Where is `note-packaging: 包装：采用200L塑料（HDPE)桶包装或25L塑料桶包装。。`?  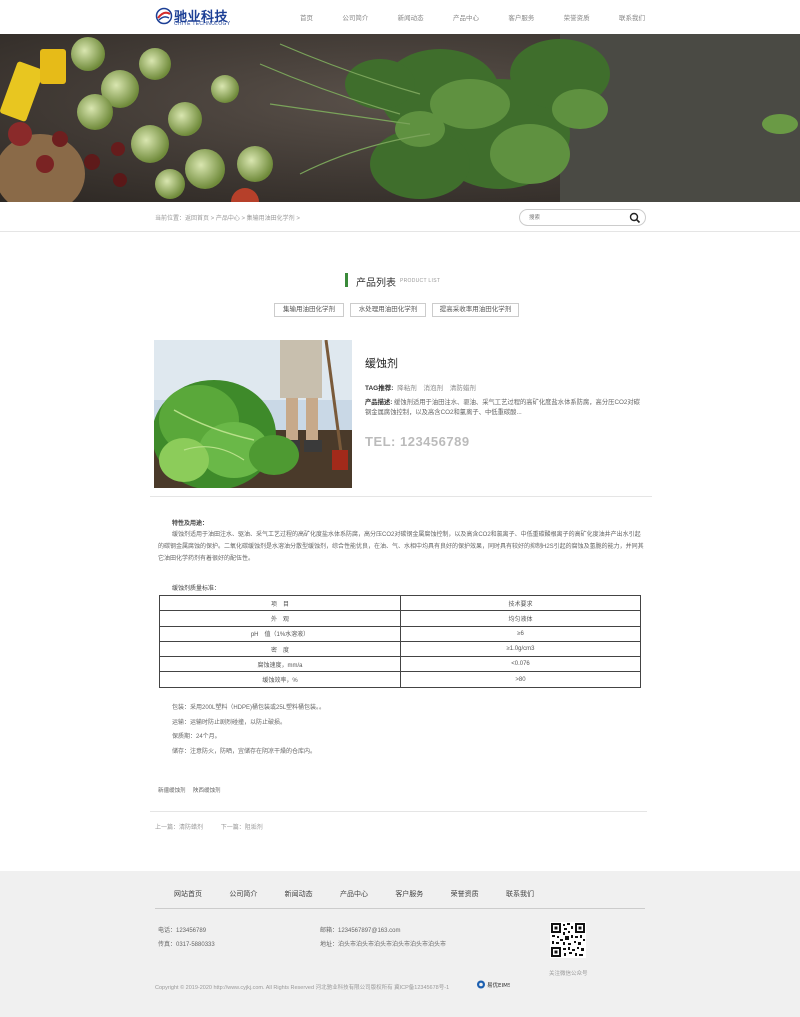
note-packaging: 包装：采用200L塑料（HDPE)桶包装或25L塑料桶包装。。 is located at coordinates (249, 708).